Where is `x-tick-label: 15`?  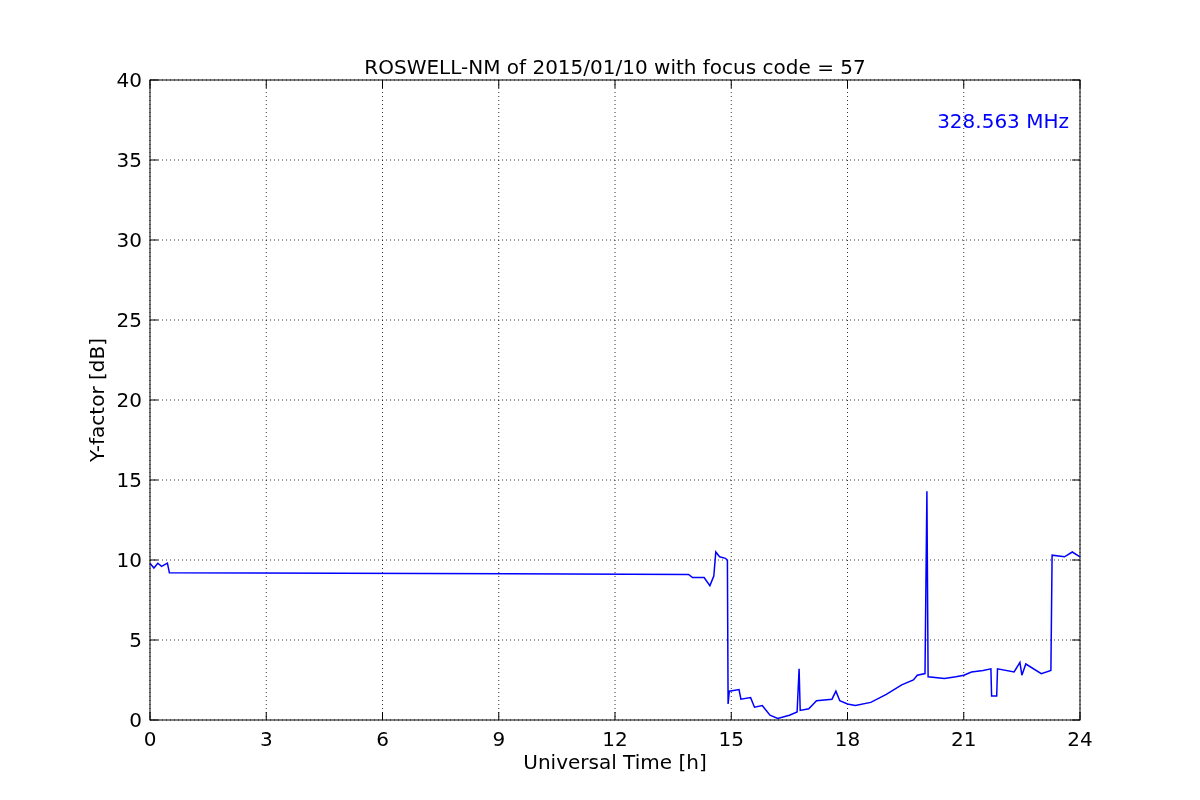
x-tick-label: 15 is located at coordinates (731, 739).